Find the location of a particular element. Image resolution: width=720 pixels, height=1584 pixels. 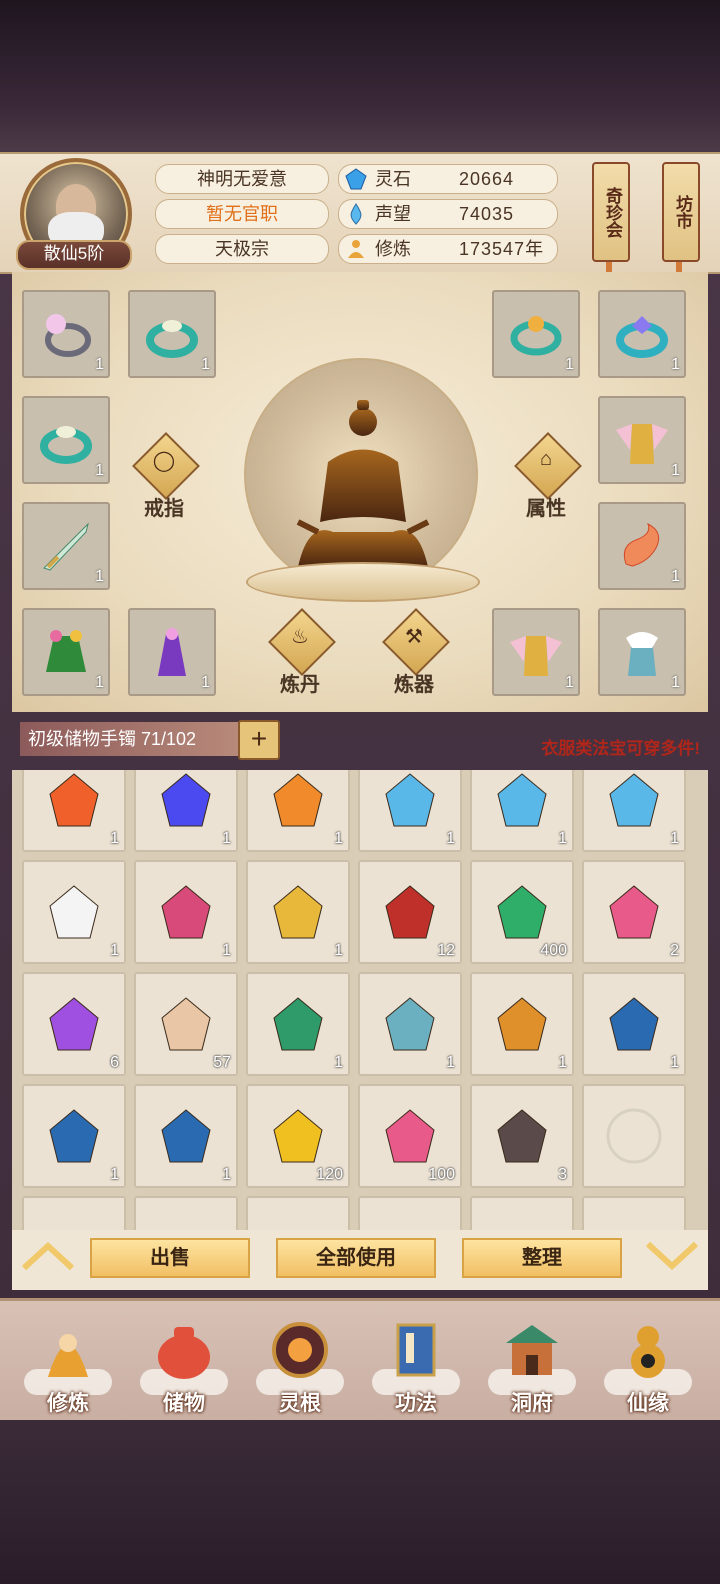

scroll-icon is located at coordinates (634, 912).